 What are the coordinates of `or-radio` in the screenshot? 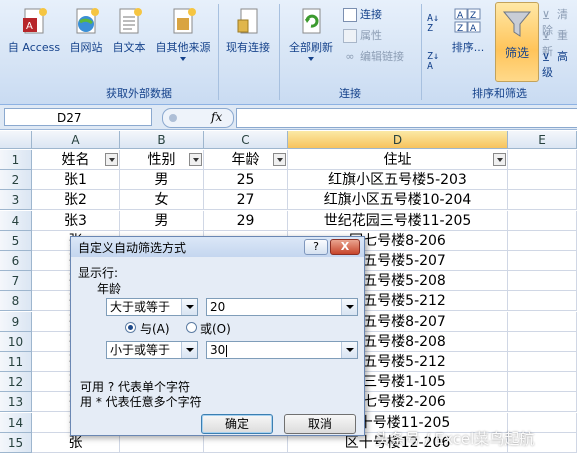 It's located at (191, 327).